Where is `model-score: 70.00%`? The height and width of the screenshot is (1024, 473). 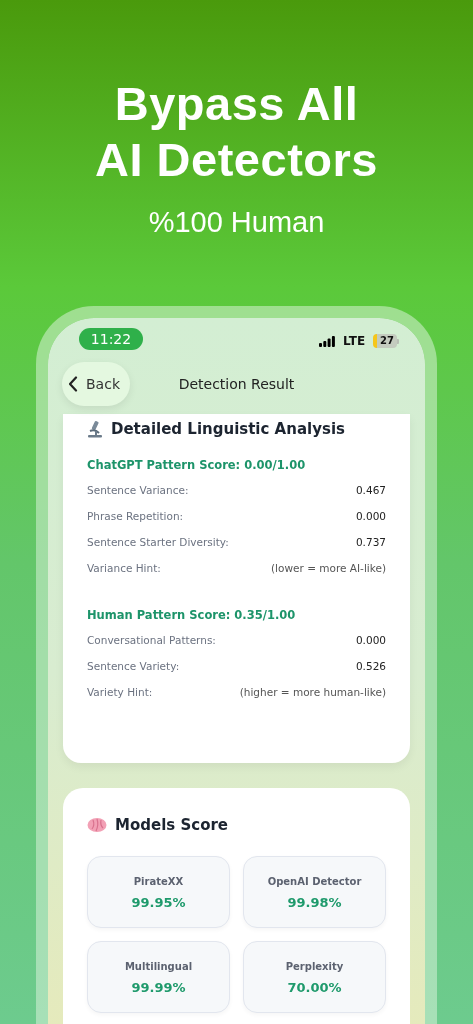
model-score: 70.00% is located at coordinates (314, 987).